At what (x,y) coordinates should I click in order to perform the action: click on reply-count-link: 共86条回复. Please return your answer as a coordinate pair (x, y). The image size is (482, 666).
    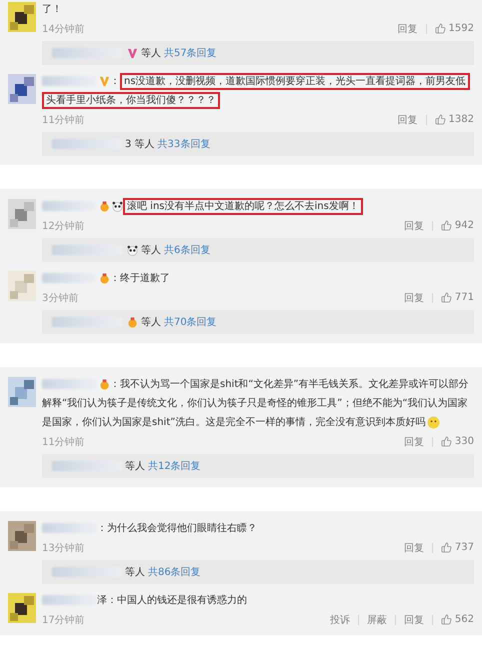
    Looking at the image, I should click on (174, 572).